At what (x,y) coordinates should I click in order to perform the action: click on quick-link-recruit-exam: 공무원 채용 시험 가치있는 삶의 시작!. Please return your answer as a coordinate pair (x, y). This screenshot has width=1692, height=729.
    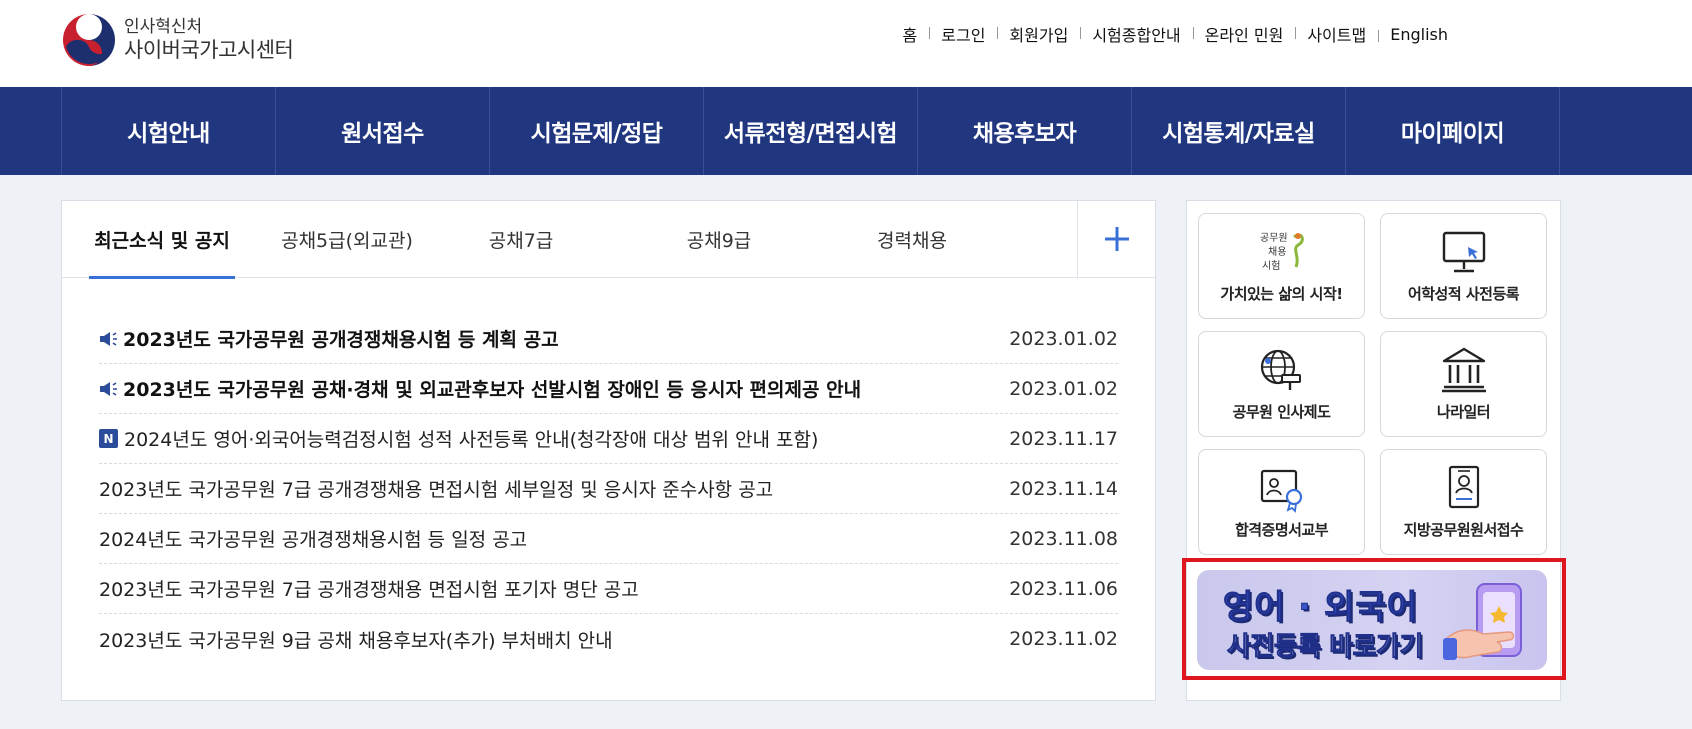
    Looking at the image, I should click on (1281, 266).